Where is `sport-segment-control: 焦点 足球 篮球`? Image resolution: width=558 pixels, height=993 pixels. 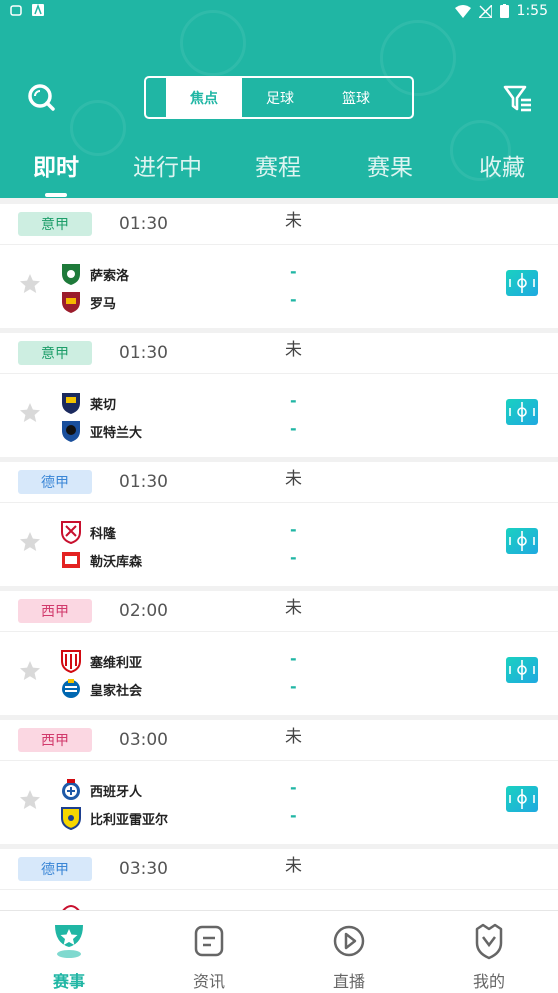
sport-segment-control: 焦点 足球 篮球 is located at coordinates (279, 97).